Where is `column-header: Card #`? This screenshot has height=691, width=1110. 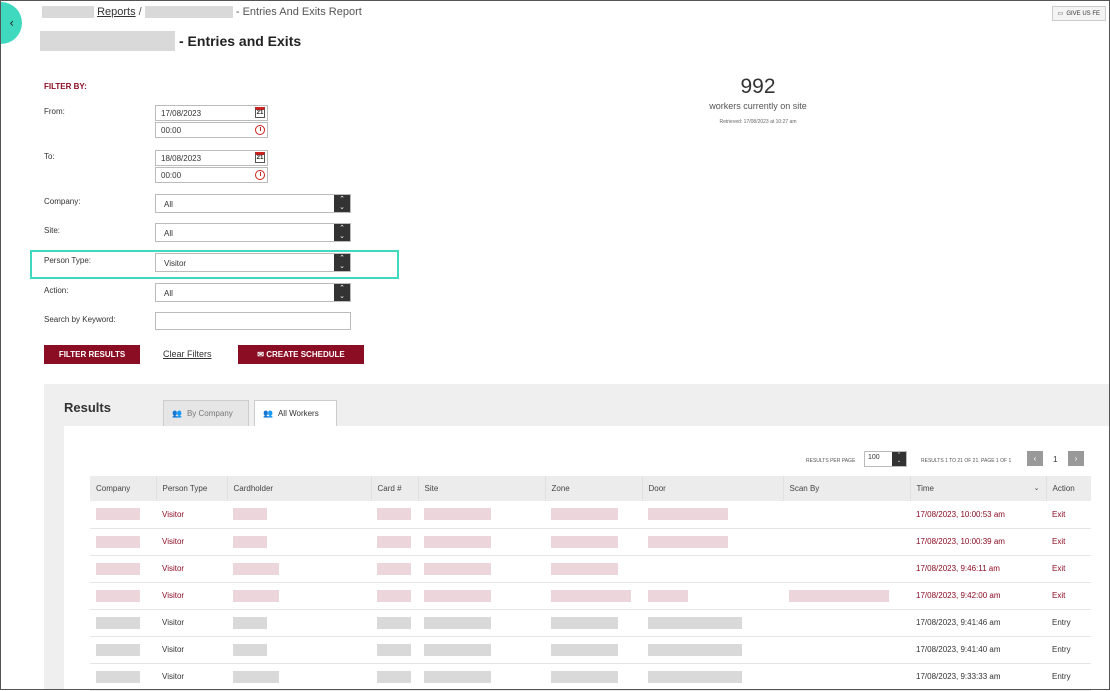
column-header: Card # is located at coordinates (395, 488).